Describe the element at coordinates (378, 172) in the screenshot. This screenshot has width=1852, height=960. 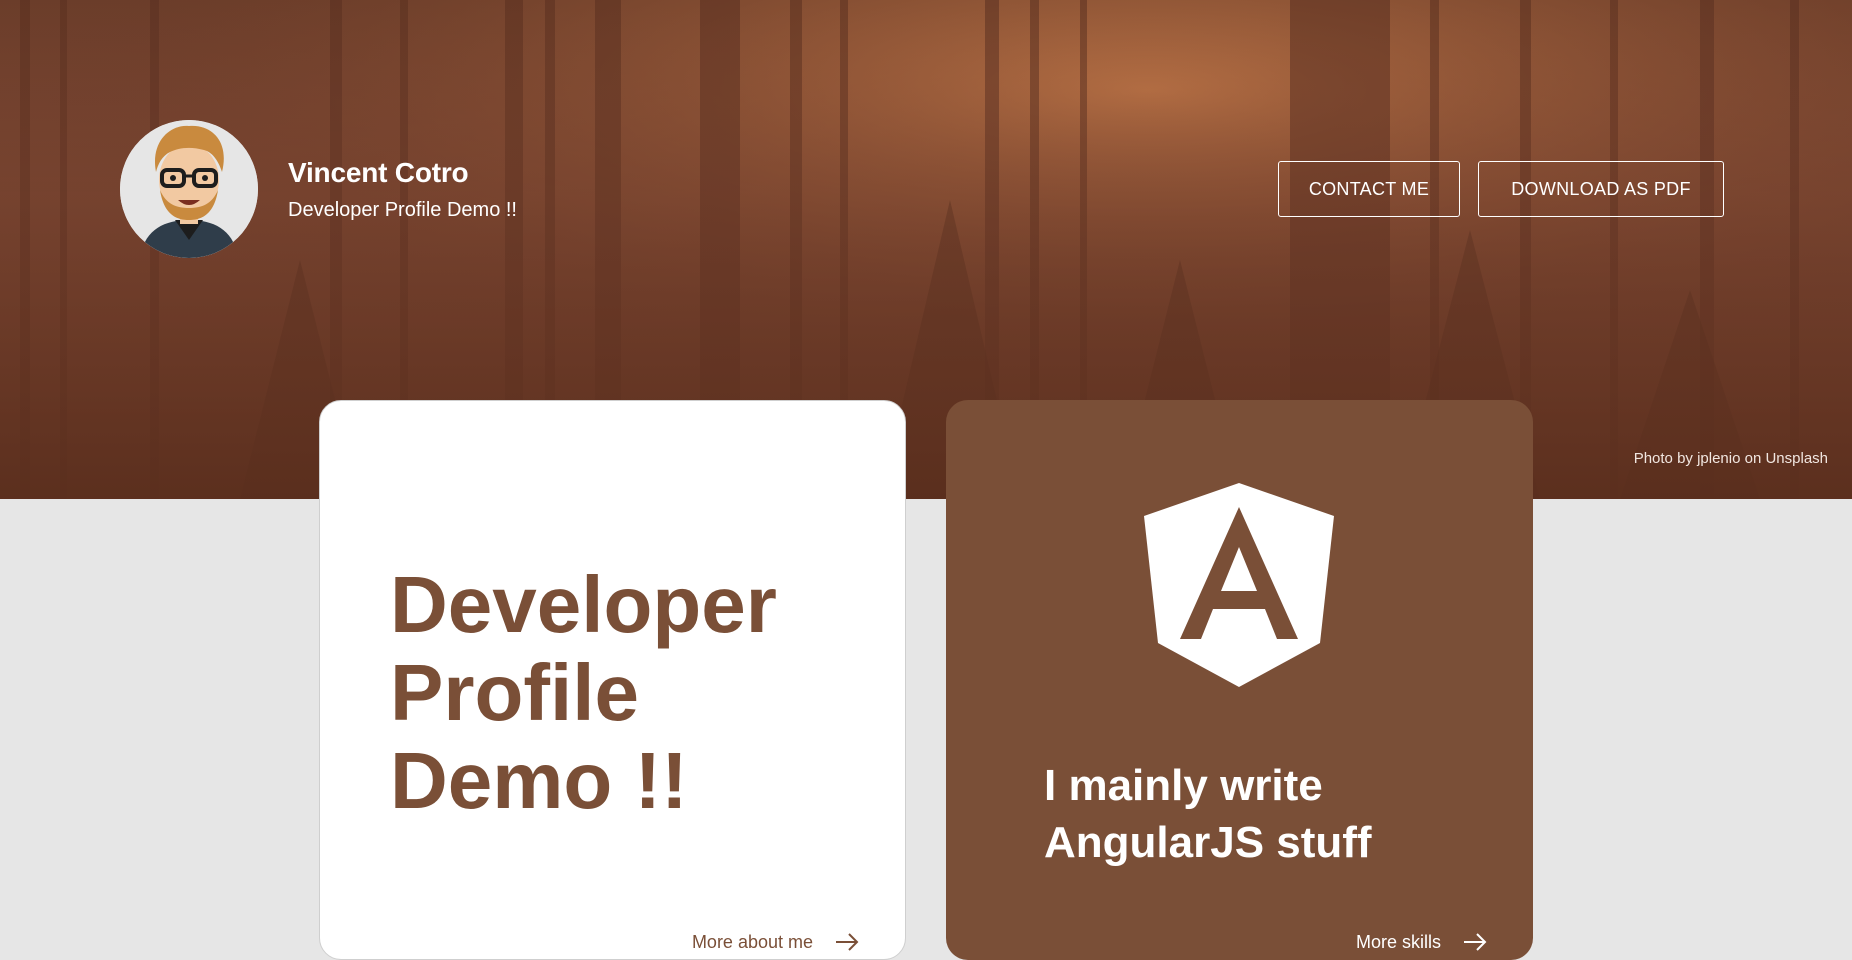
I see `profile-name: Vincent Cotro` at that location.